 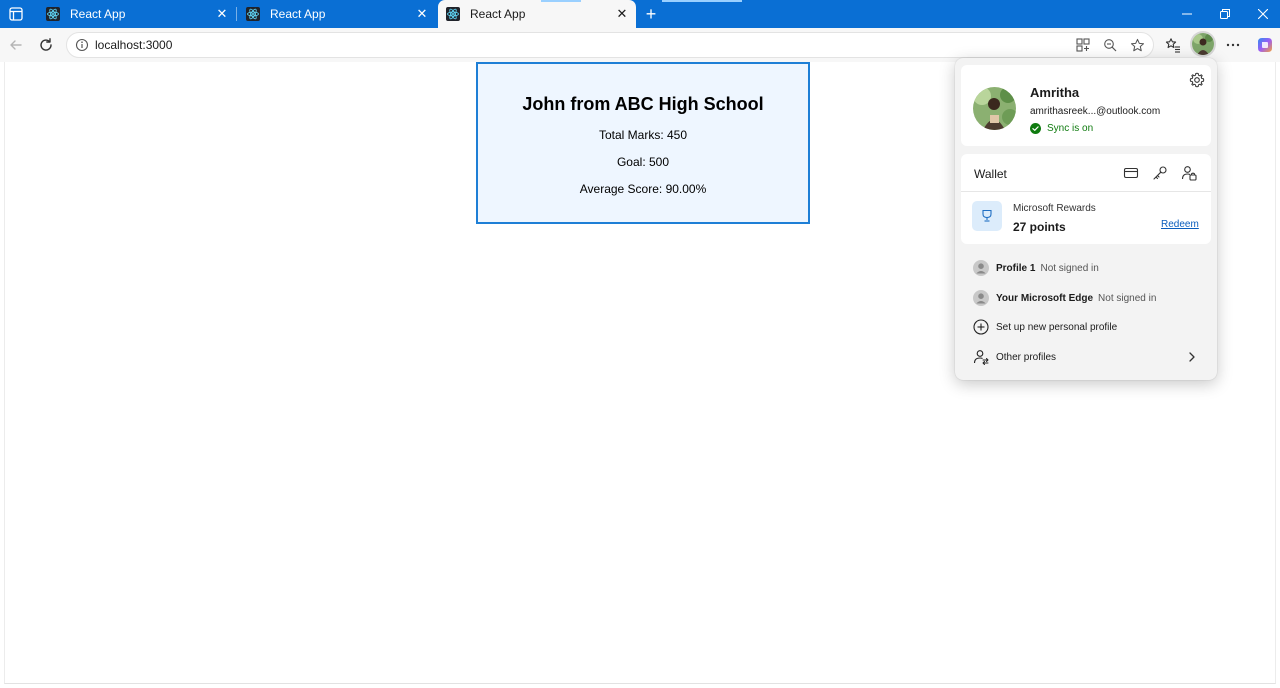 I want to click on address-bar: localhost:3000, so click(x=610, y=45).